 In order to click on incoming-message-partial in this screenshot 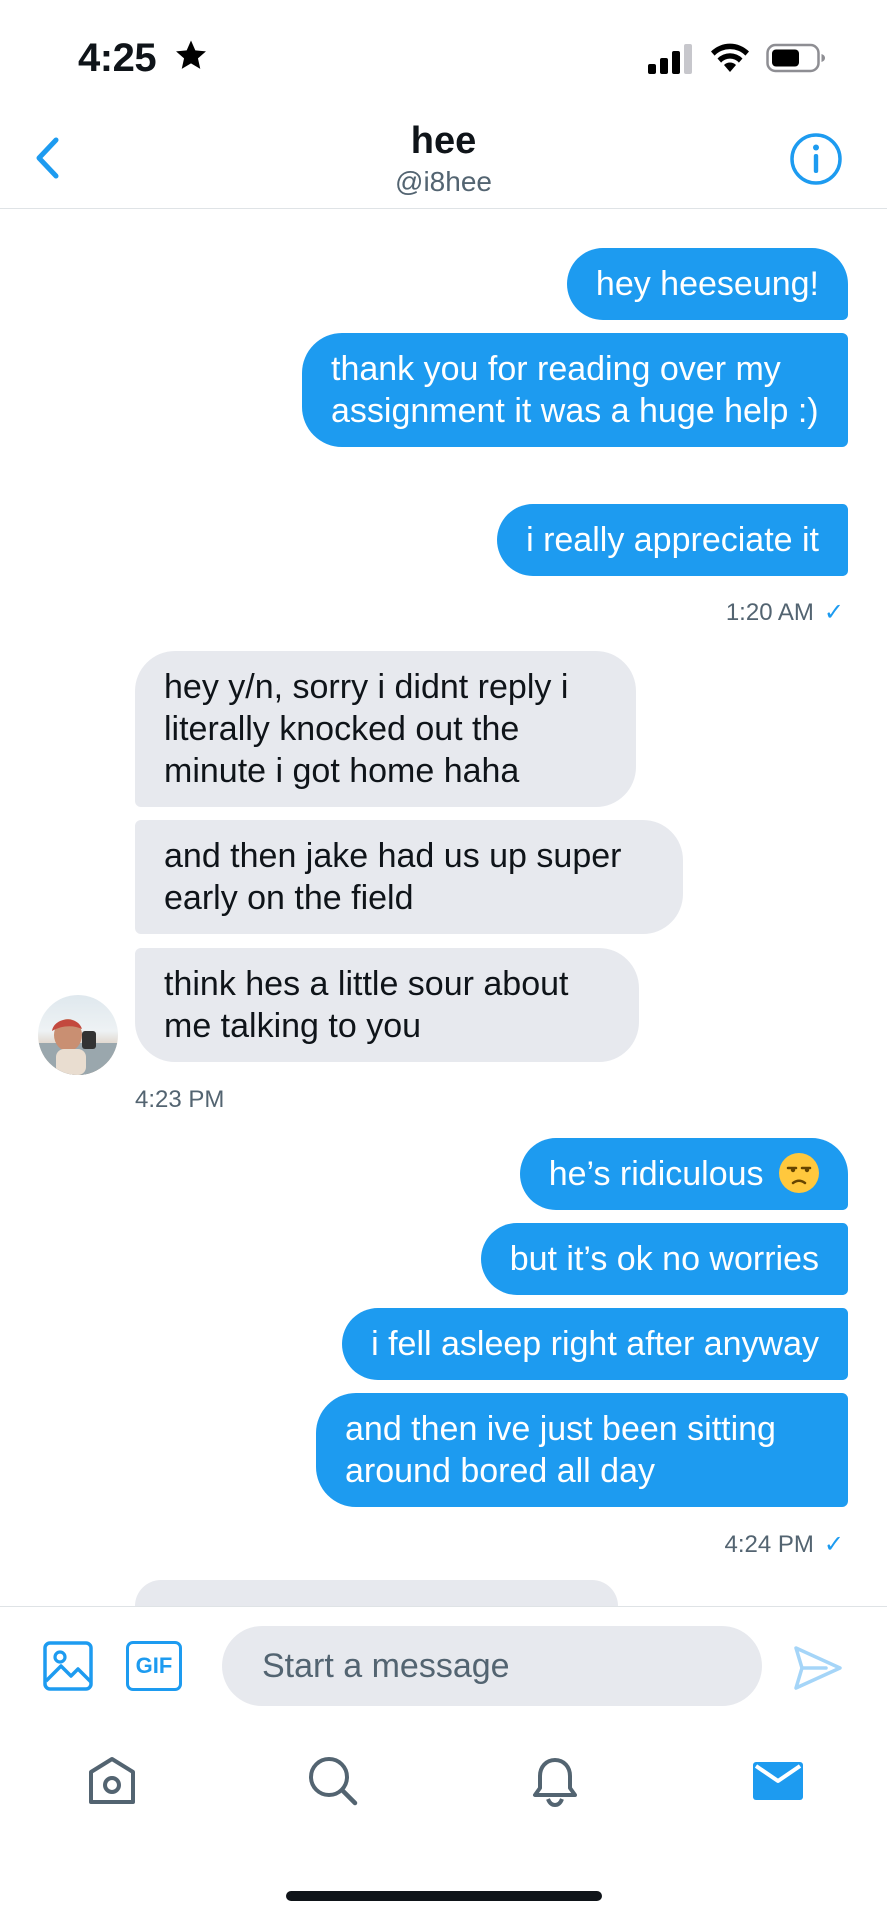, I will do `click(376, 1593)`.